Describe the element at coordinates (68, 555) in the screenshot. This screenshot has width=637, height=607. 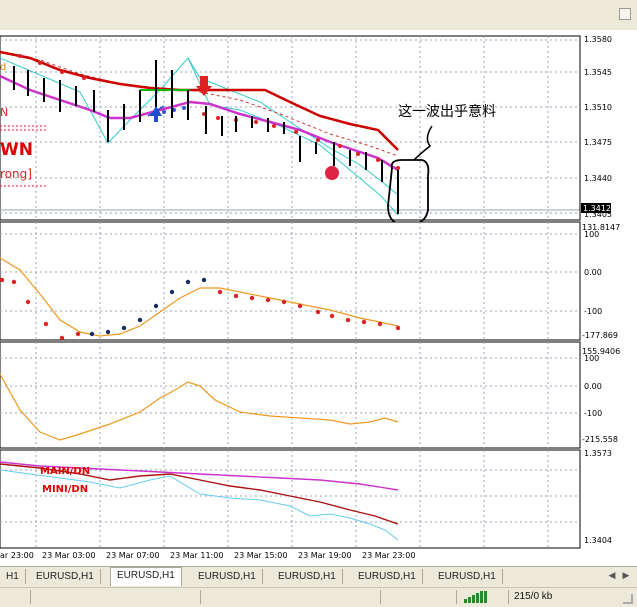
I see `time-label: 23 Mar 03:00` at that location.